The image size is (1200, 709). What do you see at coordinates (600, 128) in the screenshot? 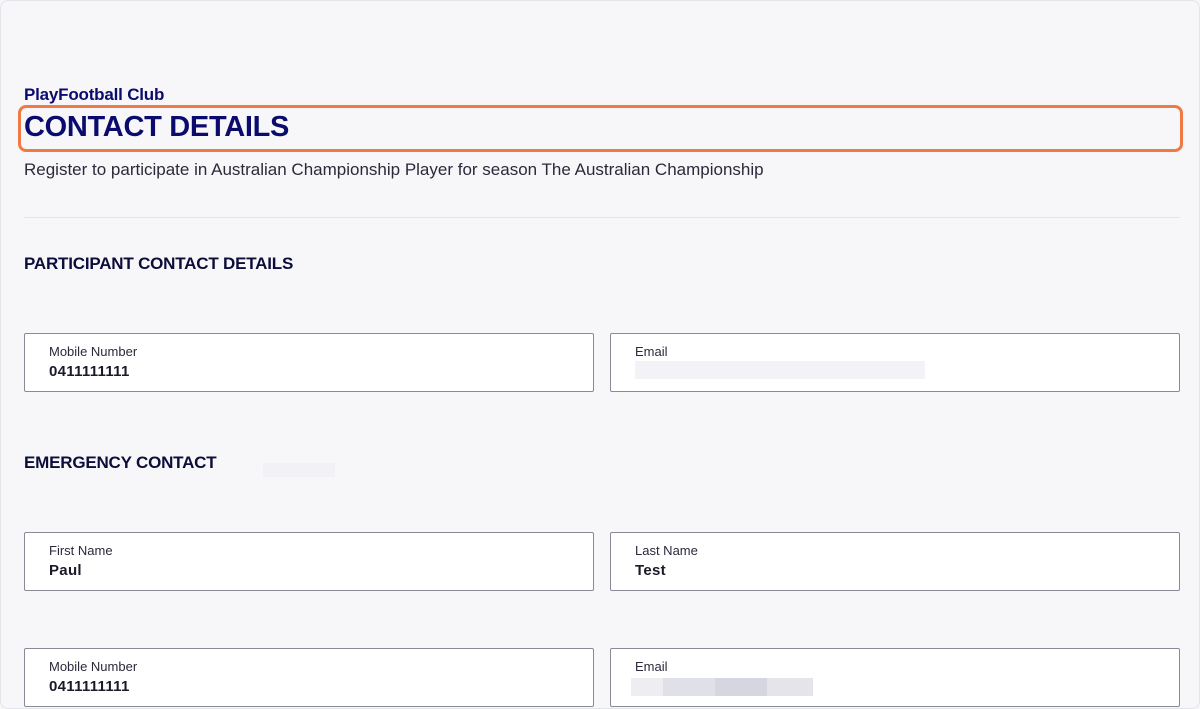
I see `title-highlight-box` at bounding box center [600, 128].